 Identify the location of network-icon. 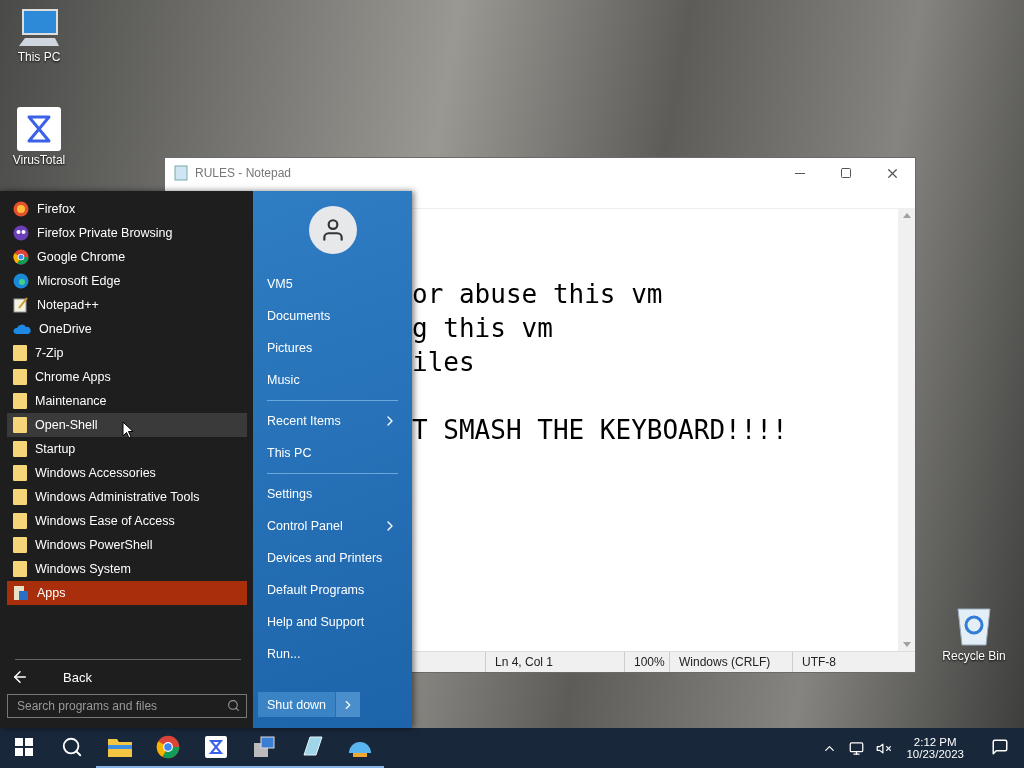
(857, 748).